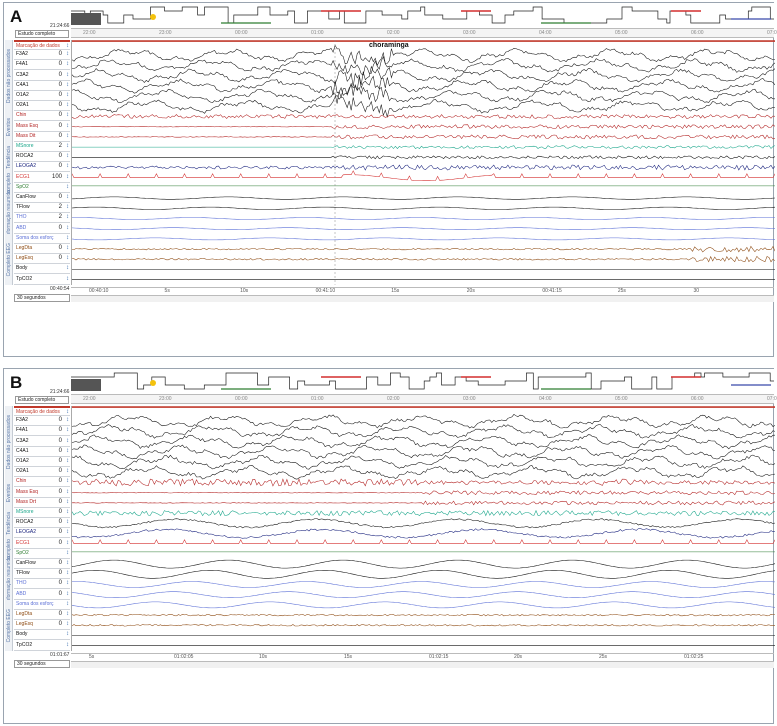 The width and height of the screenshot is (777, 726). Describe the element at coordinates (42, 513) in the screenshot. I see `channel-row: MSnore 0 ↕` at that location.